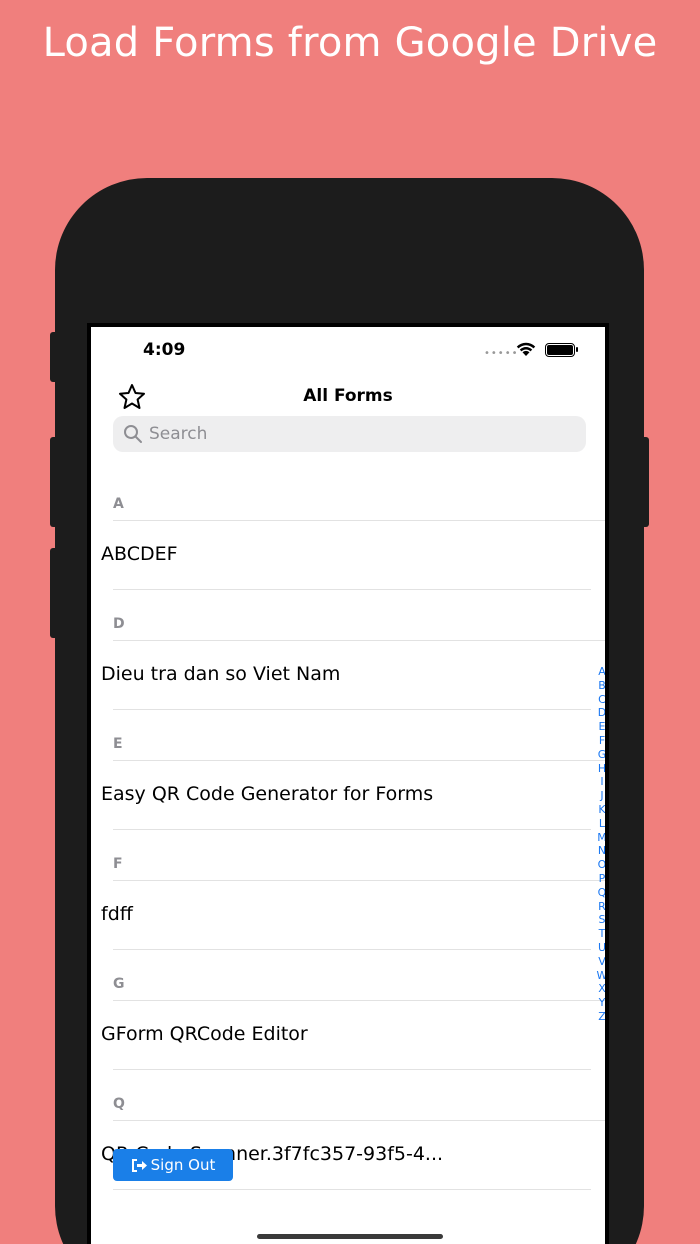  What do you see at coordinates (600, 810) in the screenshot?
I see `index-letter: K` at bounding box center [600, 810].